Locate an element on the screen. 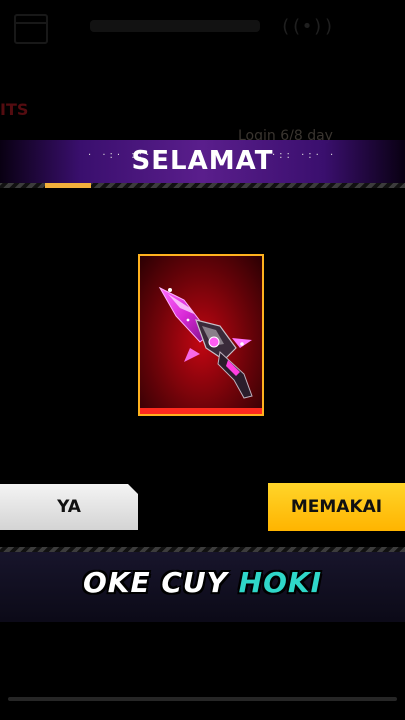 The image size is (405, 720). memakai-button: MEMAKAI is located at coordinates (336, 507).